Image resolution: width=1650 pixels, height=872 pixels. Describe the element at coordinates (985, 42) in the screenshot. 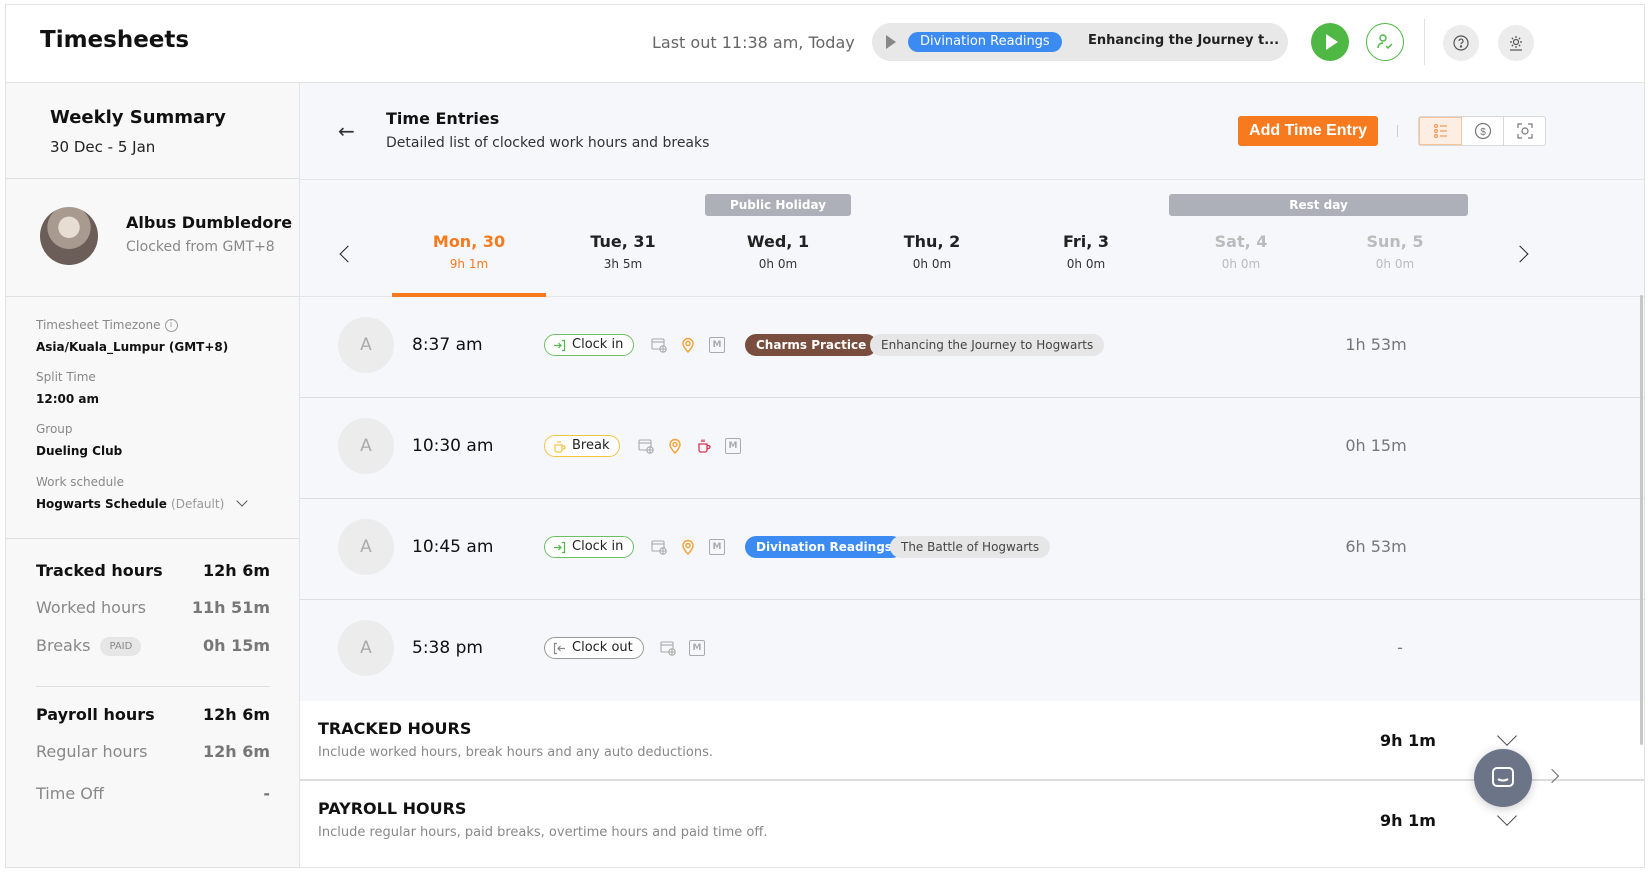

I see `activity-tag: Divination Readings` at that location.